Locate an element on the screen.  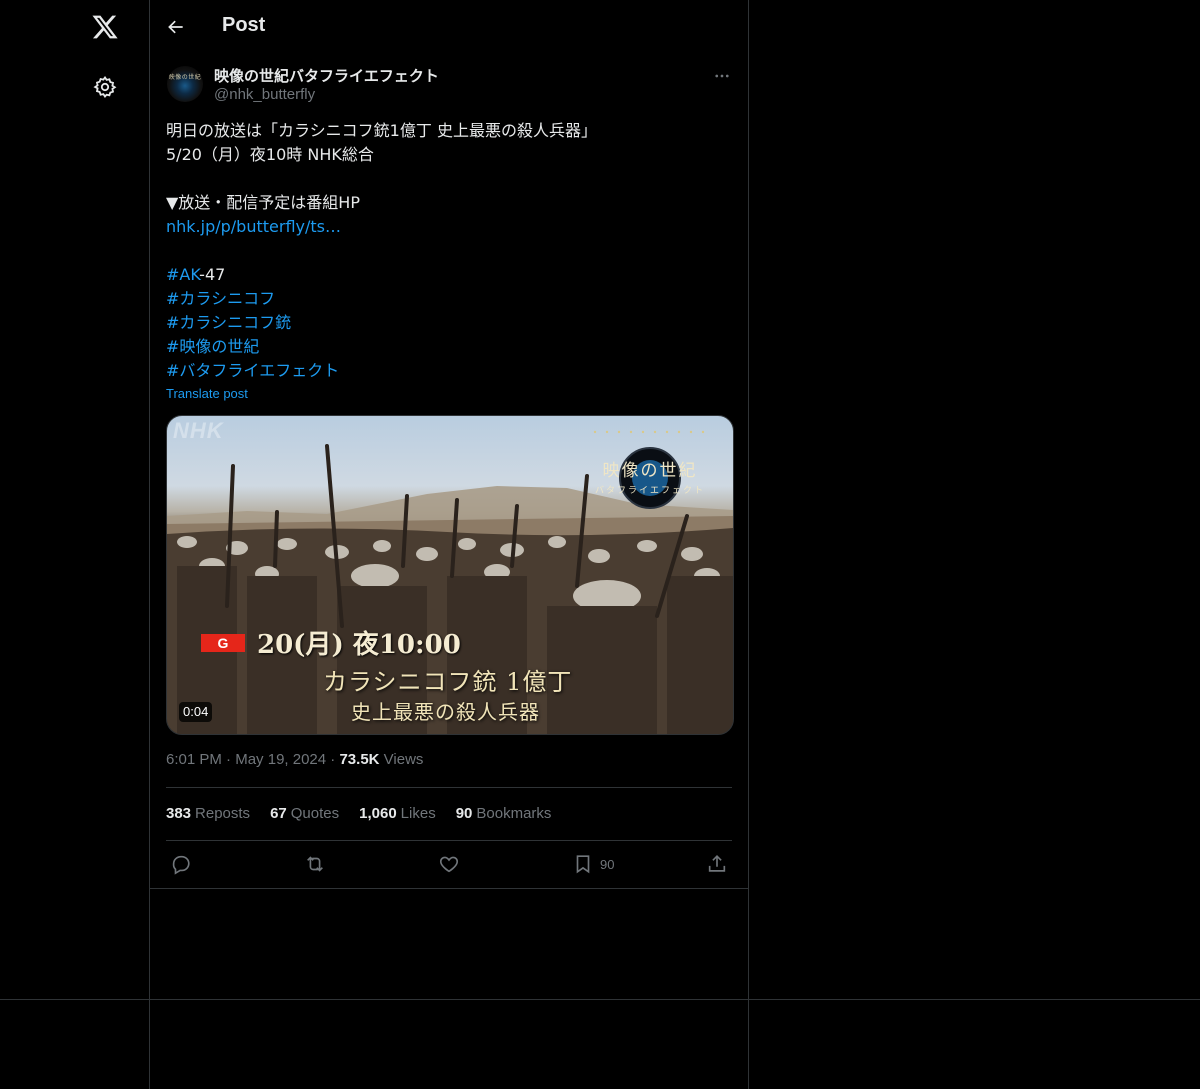
bookmarks-stat: 90 Bookmarks is located at coordinates (504, 813).